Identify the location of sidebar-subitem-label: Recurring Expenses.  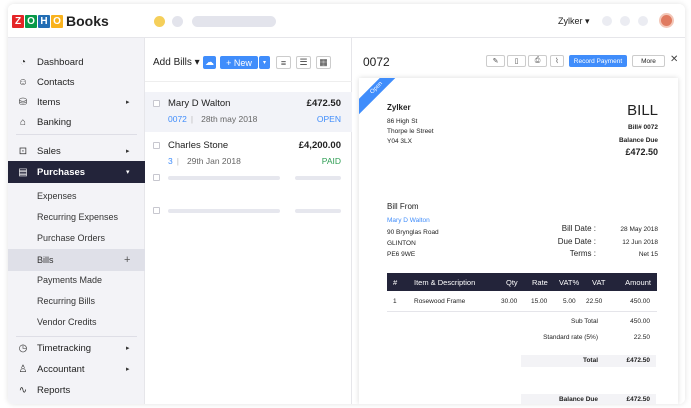
(78, 217).